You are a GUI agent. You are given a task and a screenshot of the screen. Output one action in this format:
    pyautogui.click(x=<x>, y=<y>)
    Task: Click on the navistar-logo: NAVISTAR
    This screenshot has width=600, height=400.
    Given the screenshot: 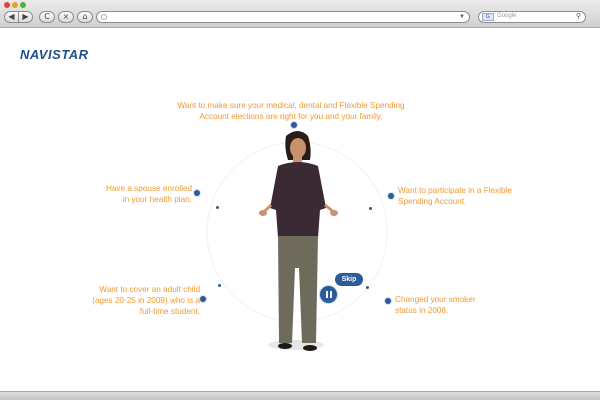 What is the action you would take?
    pyautogui.click(x=54, y=54)
    